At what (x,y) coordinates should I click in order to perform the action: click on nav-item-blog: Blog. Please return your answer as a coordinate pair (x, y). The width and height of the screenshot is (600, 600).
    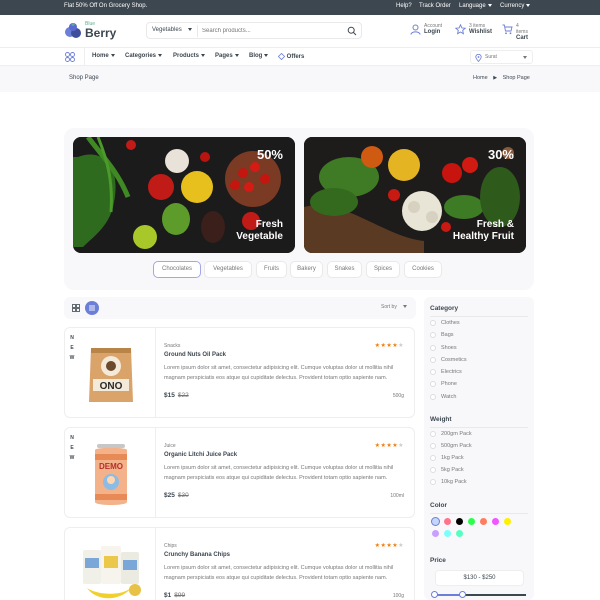
    Looking at the image, I should click on (259, 56).